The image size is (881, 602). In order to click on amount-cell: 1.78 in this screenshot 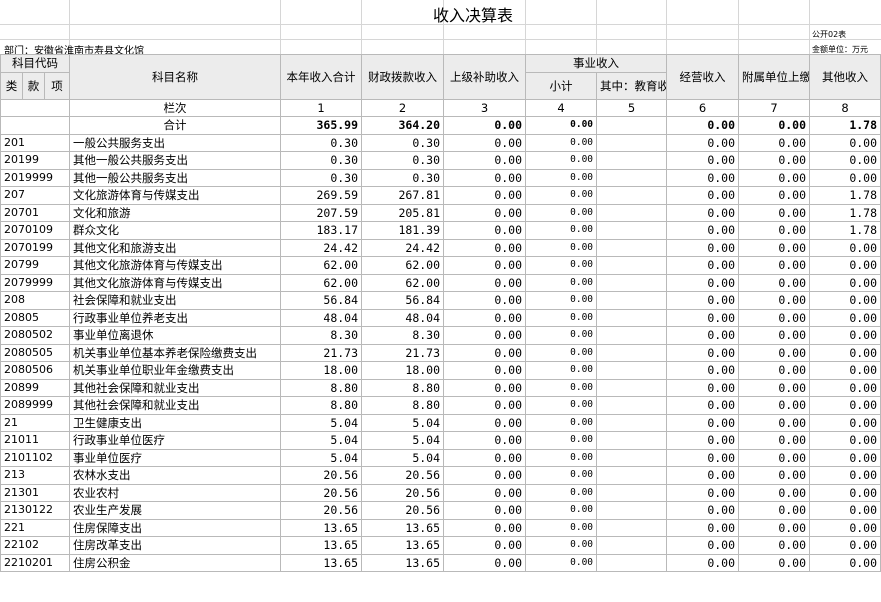, I will do `click(845, 195)`.